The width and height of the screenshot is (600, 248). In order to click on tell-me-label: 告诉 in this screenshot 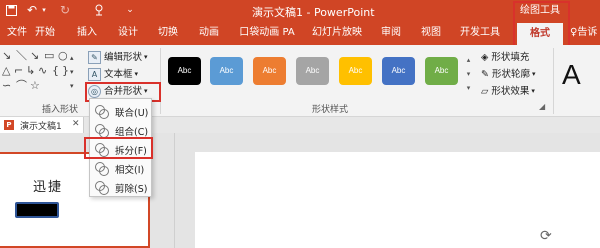, I will do `click(587, 32)`.